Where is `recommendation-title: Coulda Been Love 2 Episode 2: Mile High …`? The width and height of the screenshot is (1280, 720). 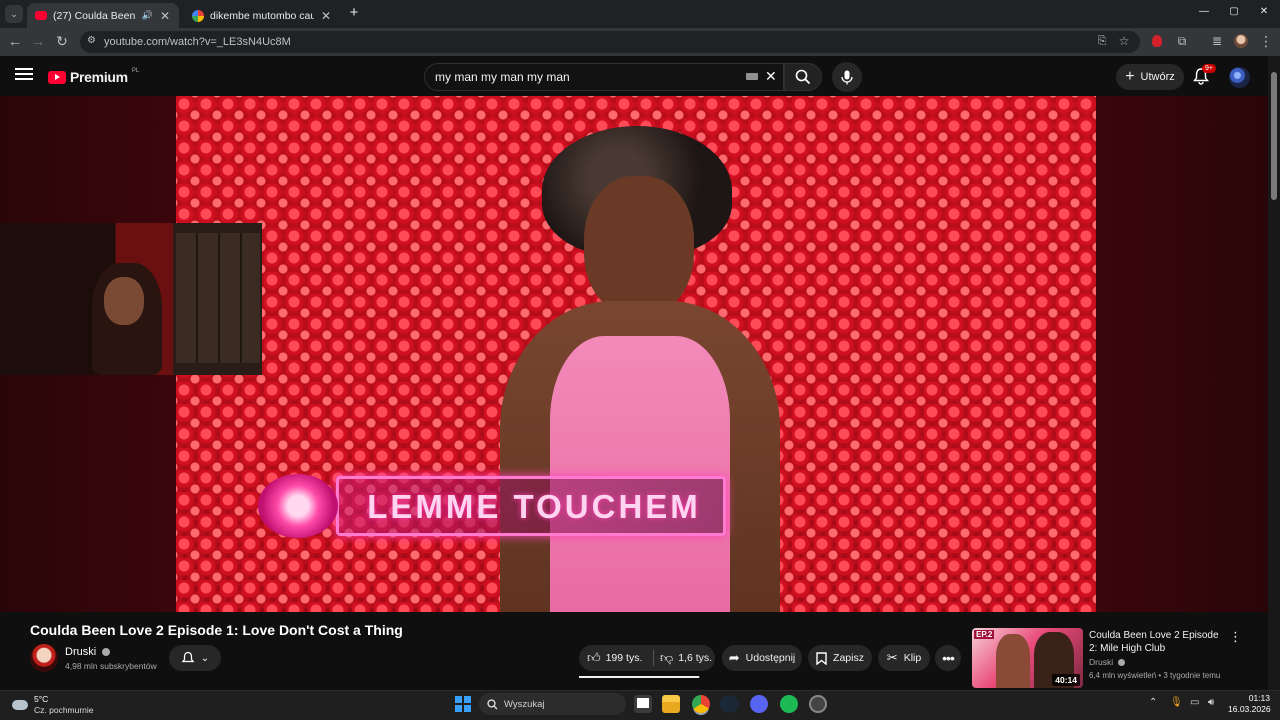
recommendation-title: Coulda Been Love 2 Episode 2: Mile High … is located at coordinates (1159, 642).